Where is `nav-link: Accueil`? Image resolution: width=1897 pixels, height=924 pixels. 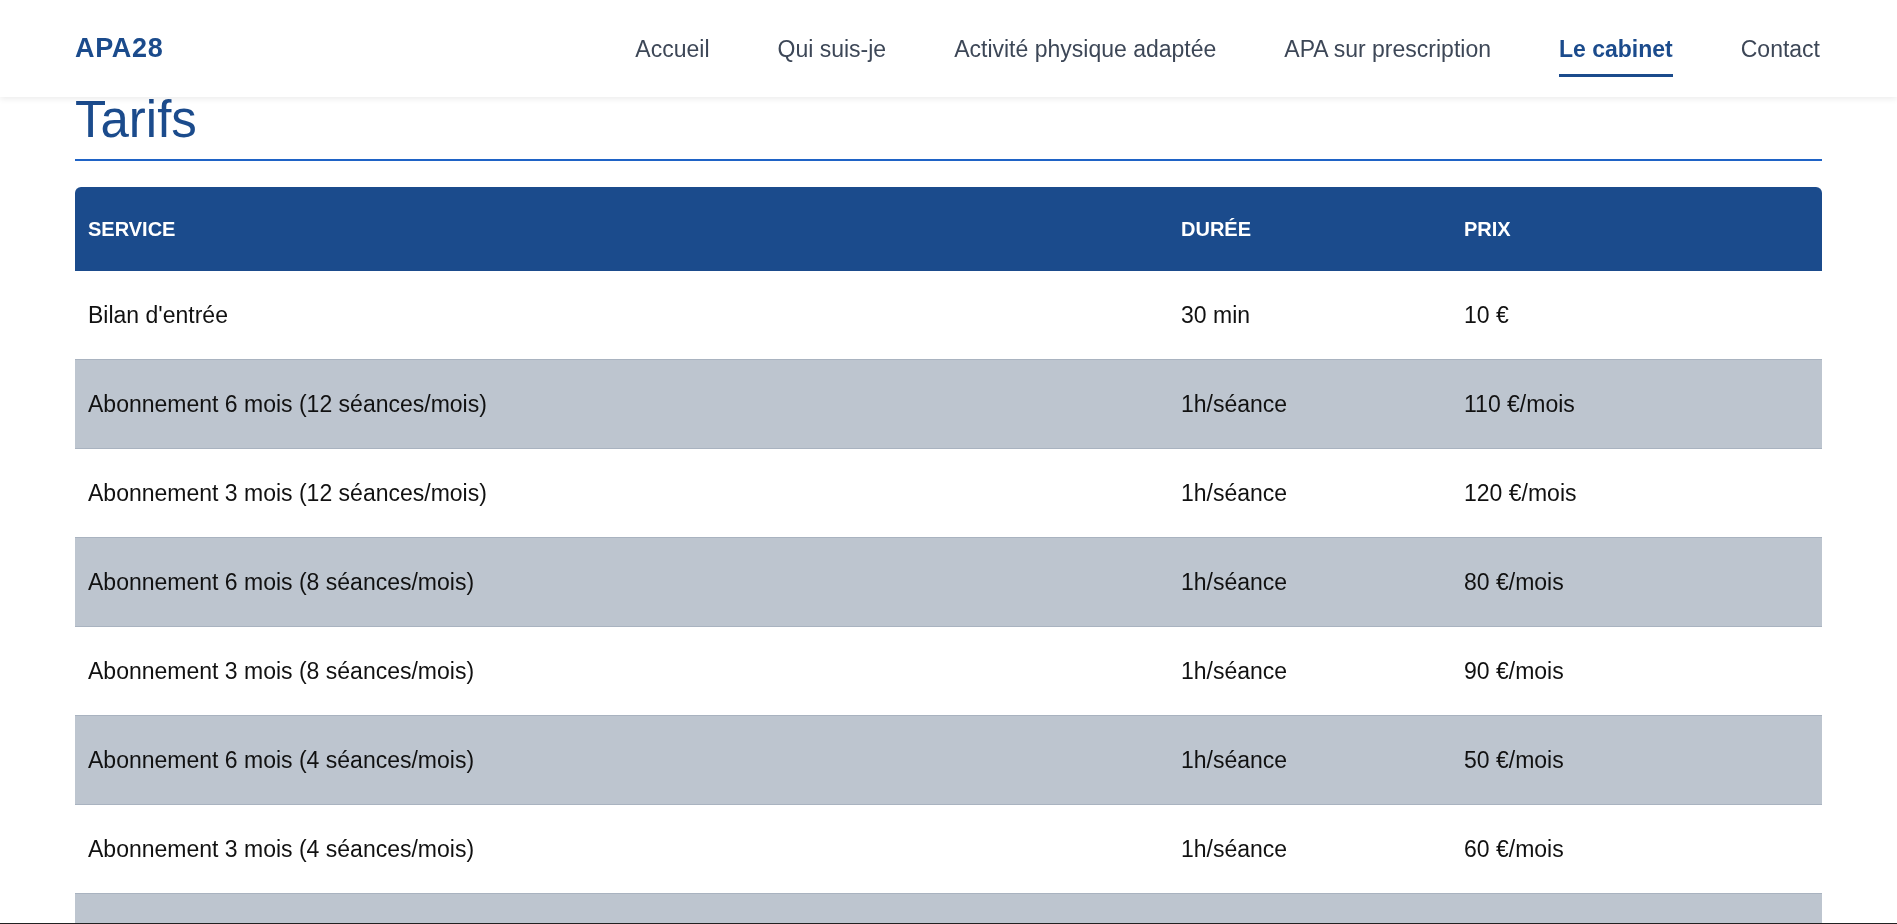 nav-link: Accueil is located at coordinates (672, 48).